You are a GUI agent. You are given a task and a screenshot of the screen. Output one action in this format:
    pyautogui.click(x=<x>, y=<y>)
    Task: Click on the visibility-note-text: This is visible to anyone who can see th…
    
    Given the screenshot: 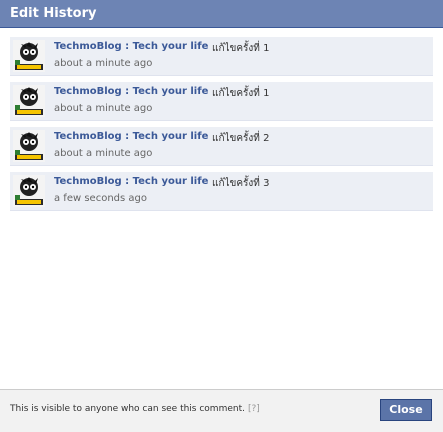 What is the action you would take?
    pyautogui.click(x=127, y=409)
    